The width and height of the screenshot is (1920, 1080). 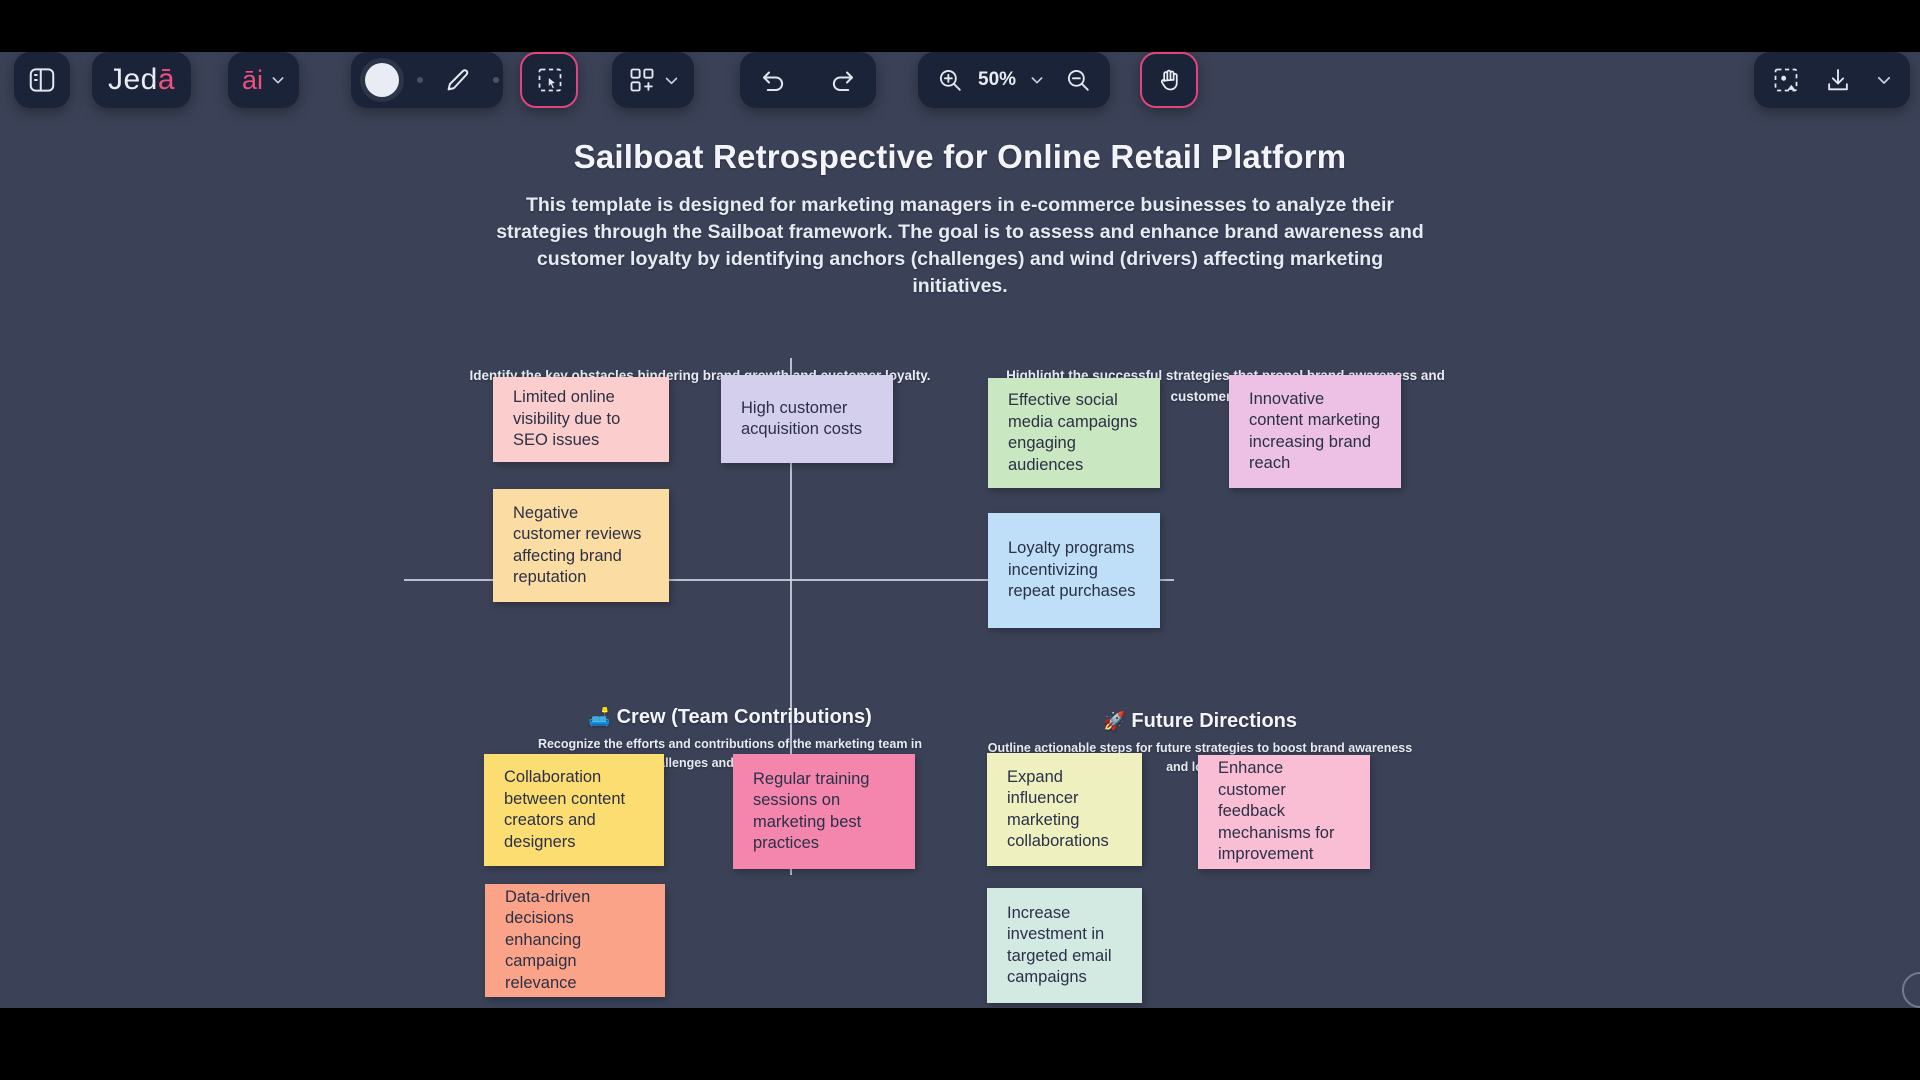 What do you see at coordinates (1782, 80) in the screenshot?
I see `insert-image-button` at bounding box center [1782, 80].